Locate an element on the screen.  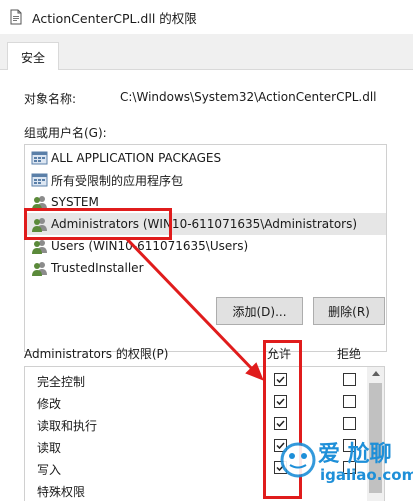
permission-row: 完全控制 is located at coordinates (195, 380).